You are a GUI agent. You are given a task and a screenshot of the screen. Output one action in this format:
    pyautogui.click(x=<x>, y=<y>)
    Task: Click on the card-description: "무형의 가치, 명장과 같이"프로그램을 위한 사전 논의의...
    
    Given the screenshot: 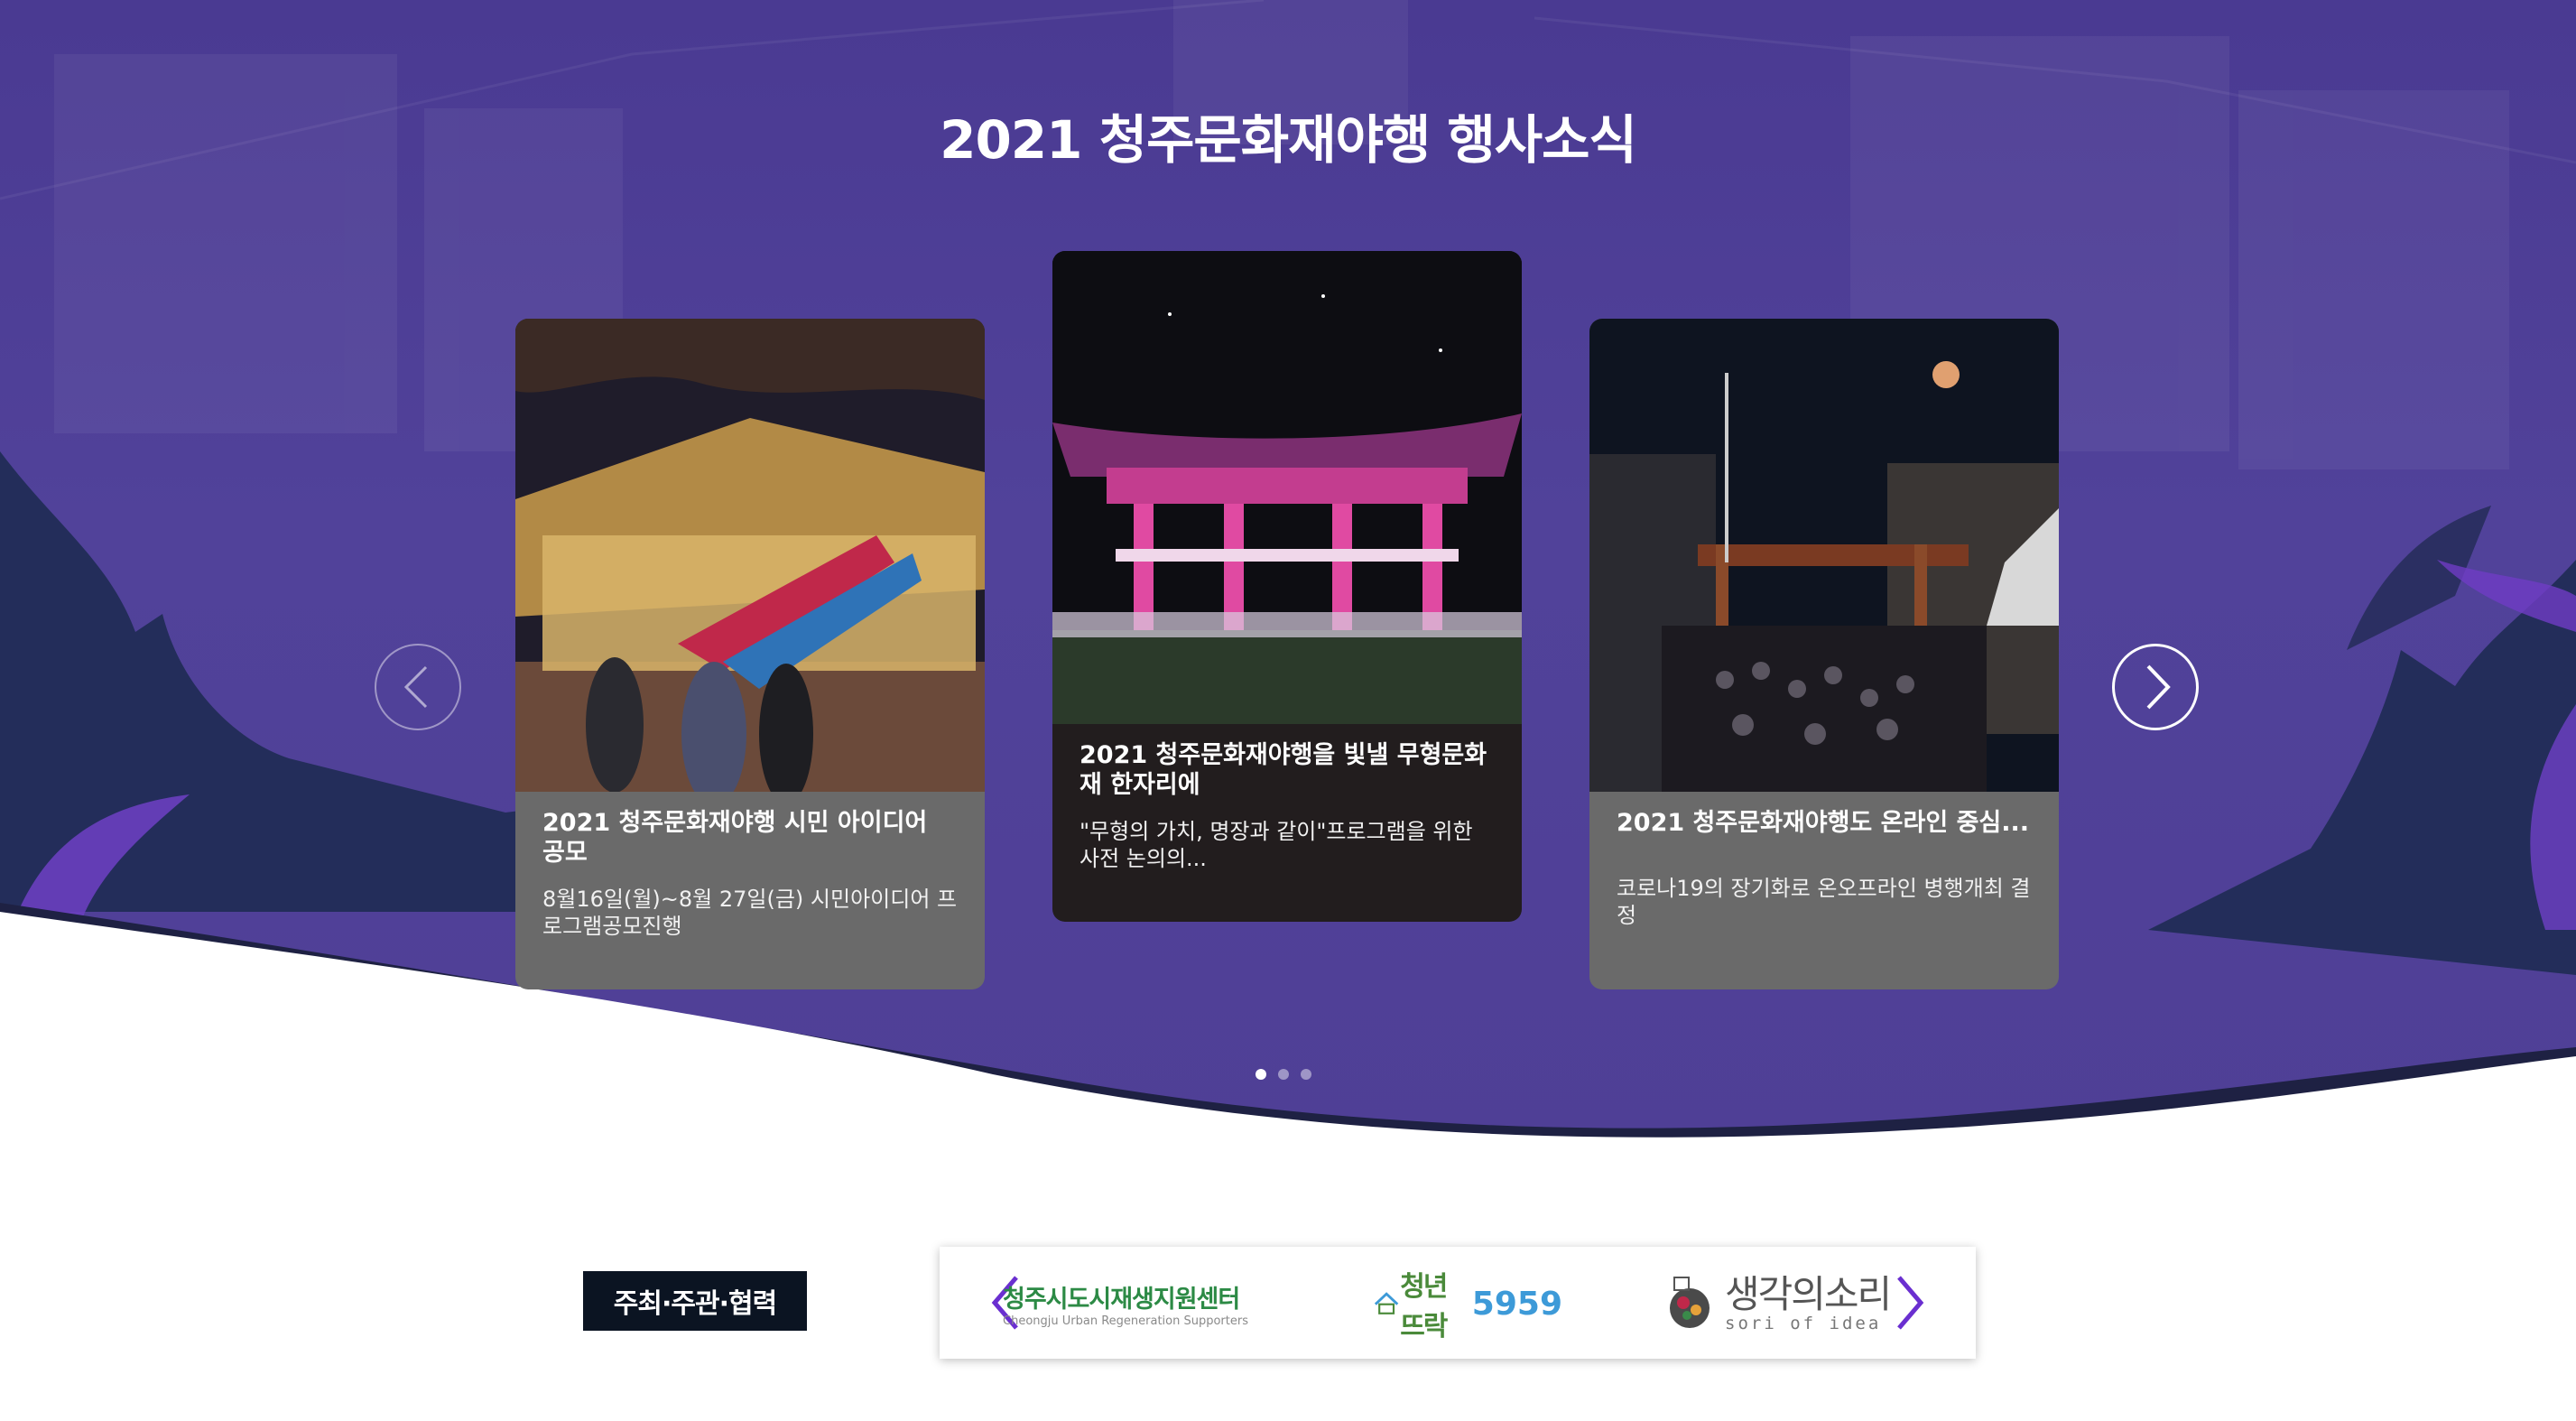 What is the action you would take?
    pyautogui.click(x=1276, y=845)
    